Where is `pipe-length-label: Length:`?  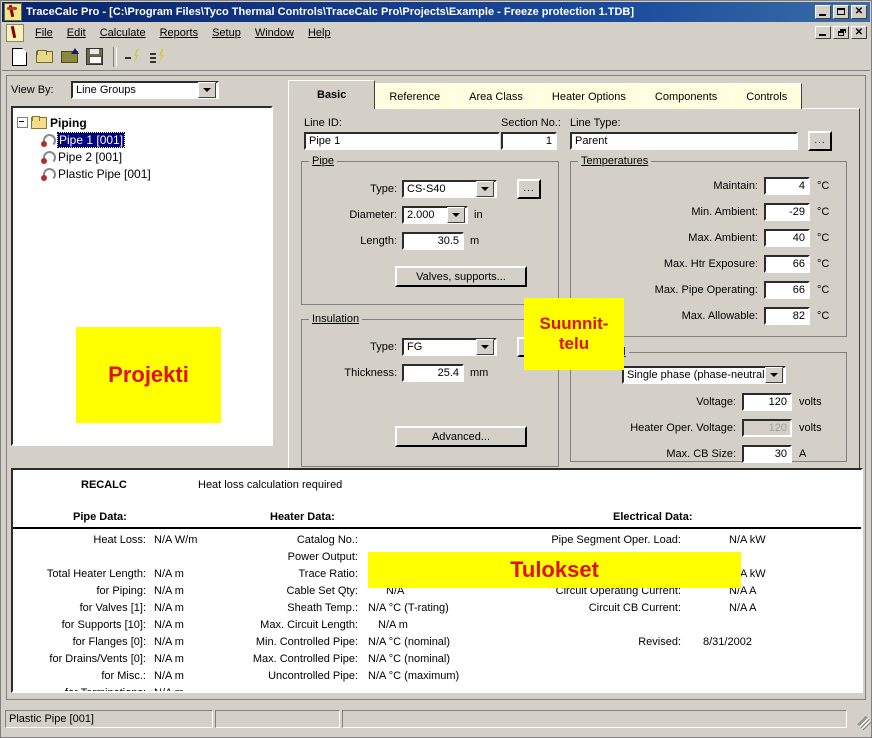 pipe-length-label: Length: is located at coordinates (378, 241).